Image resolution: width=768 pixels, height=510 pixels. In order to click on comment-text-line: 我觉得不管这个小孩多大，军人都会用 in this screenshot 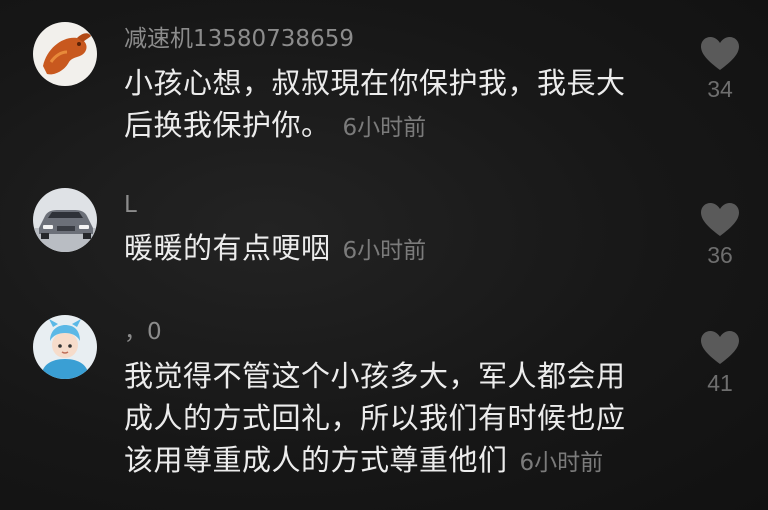, I will do `click(375, 376)`.